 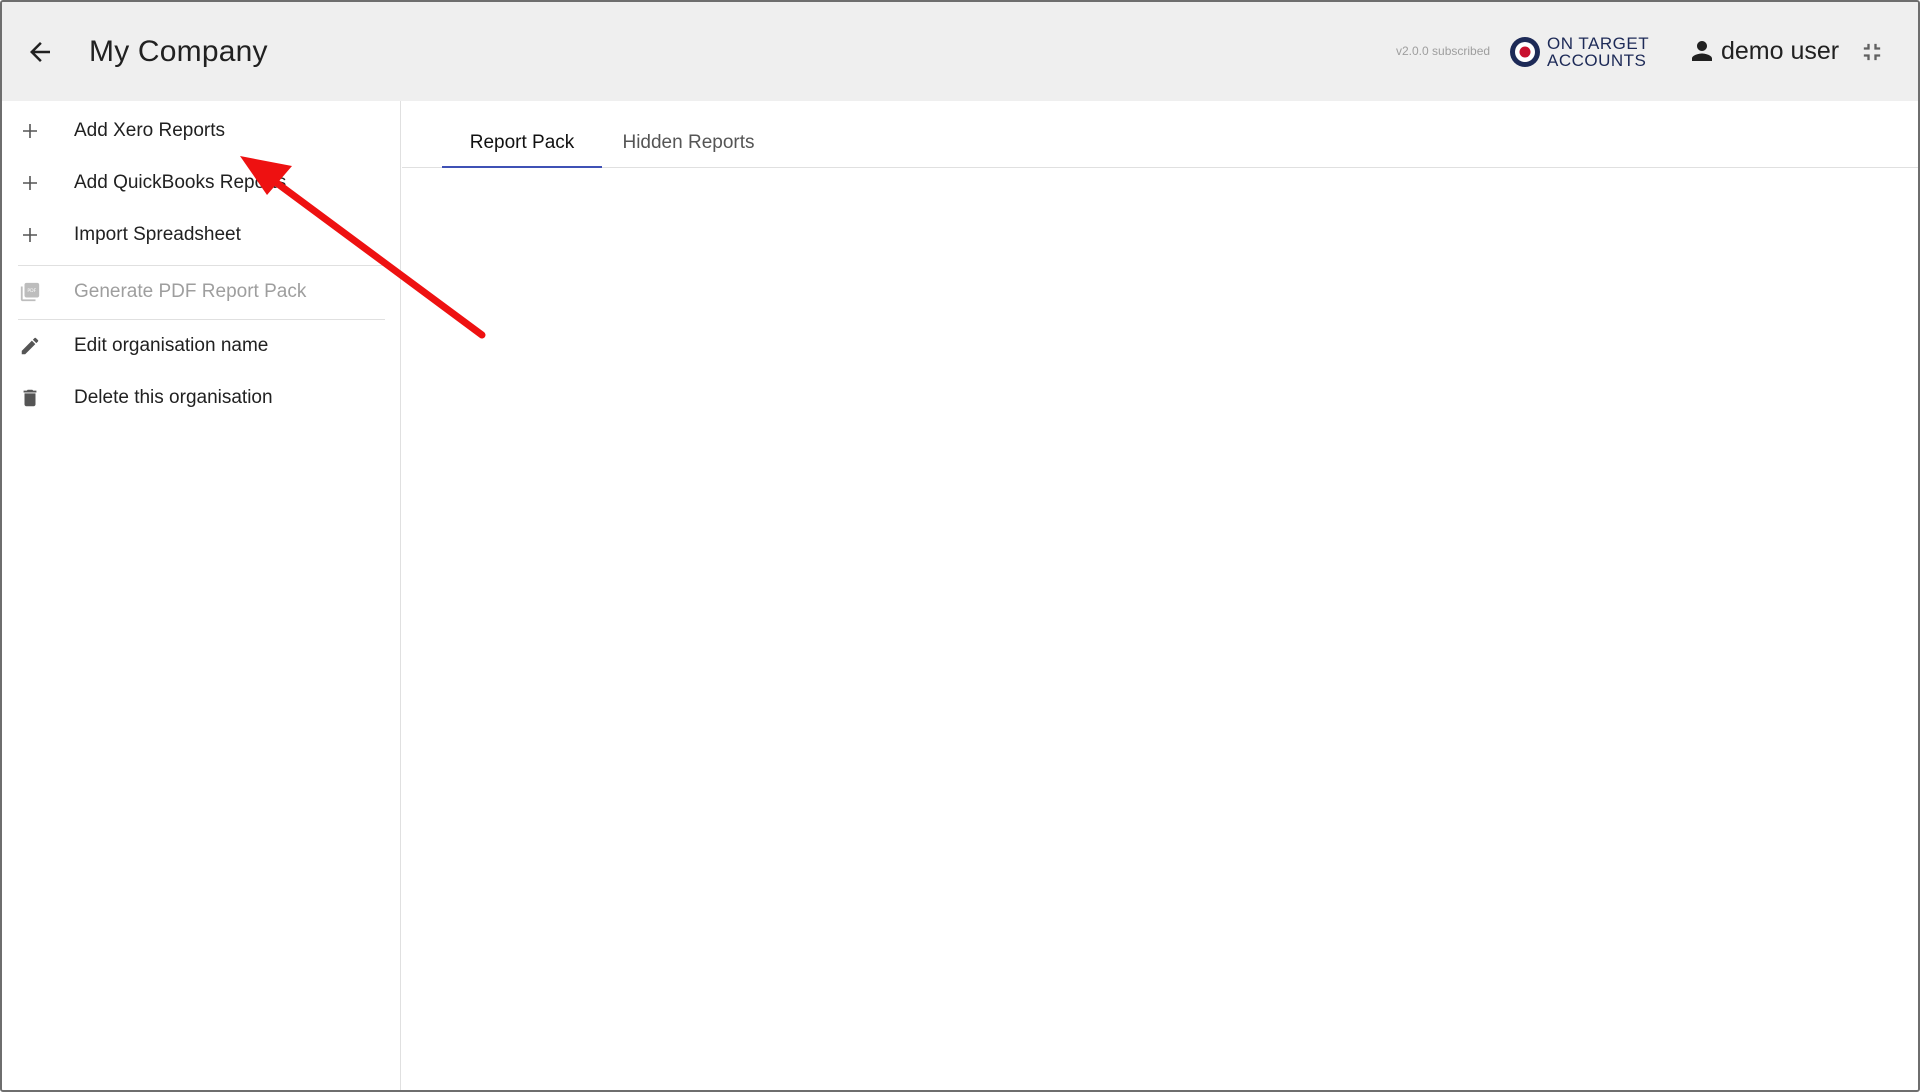 I want to click on sidebar-item-label: Generate PDF Report Pack, so click(x=190, y=291).